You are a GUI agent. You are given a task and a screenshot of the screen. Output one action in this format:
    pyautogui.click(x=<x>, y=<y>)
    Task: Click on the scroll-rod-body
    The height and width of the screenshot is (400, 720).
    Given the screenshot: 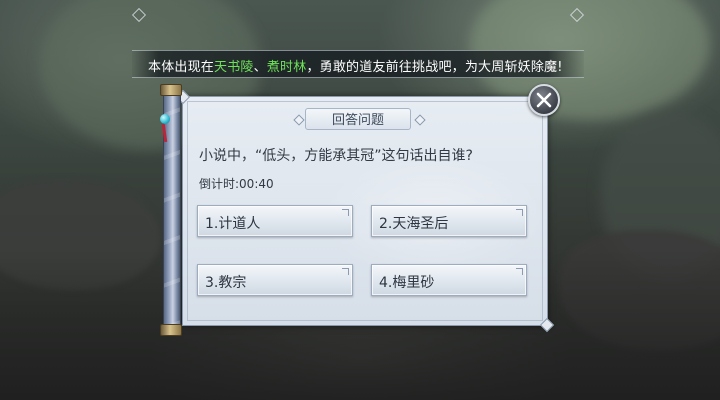 What is the action you would take?
    pyautogui.click(x=172, y=210)
    